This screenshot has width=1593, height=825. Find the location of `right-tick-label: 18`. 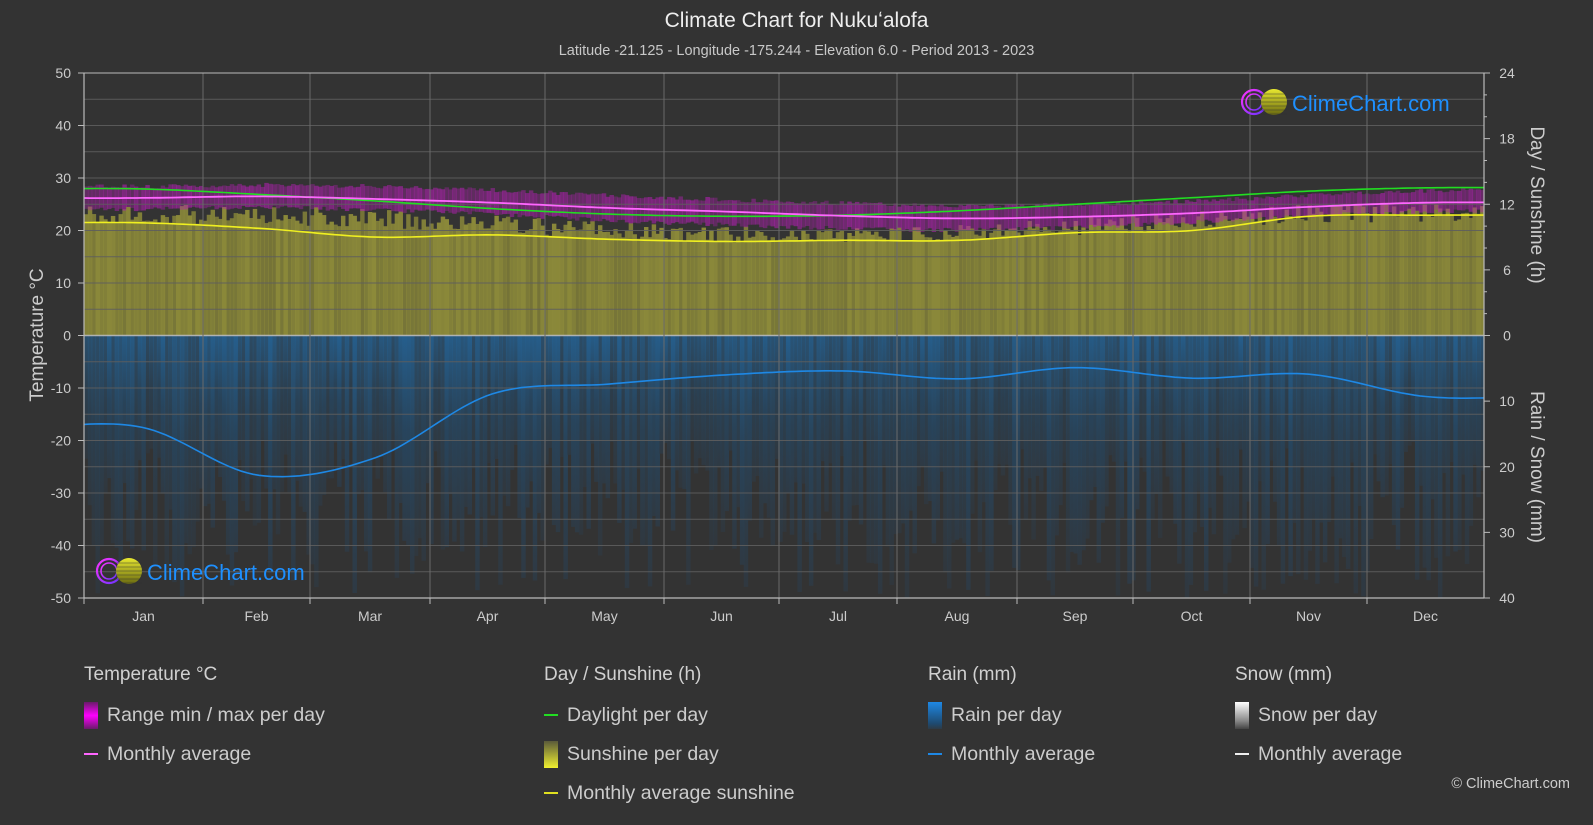

right-tick-label: 18 is located at coordinates (1507, 139).